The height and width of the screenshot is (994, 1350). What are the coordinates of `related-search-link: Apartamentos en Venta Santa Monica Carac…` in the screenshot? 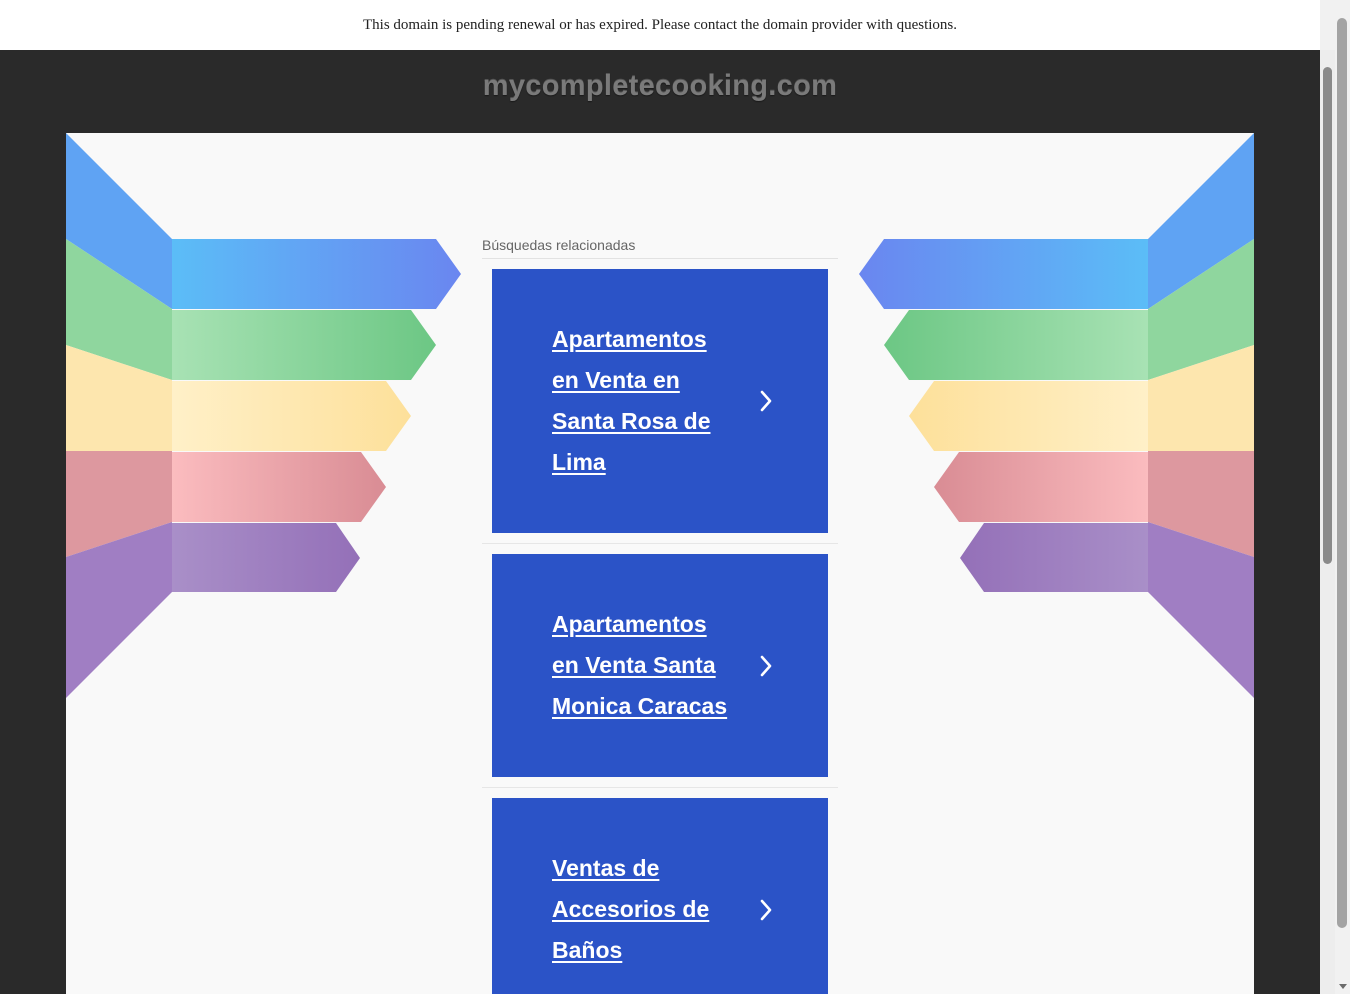 It's located at (644, 665).